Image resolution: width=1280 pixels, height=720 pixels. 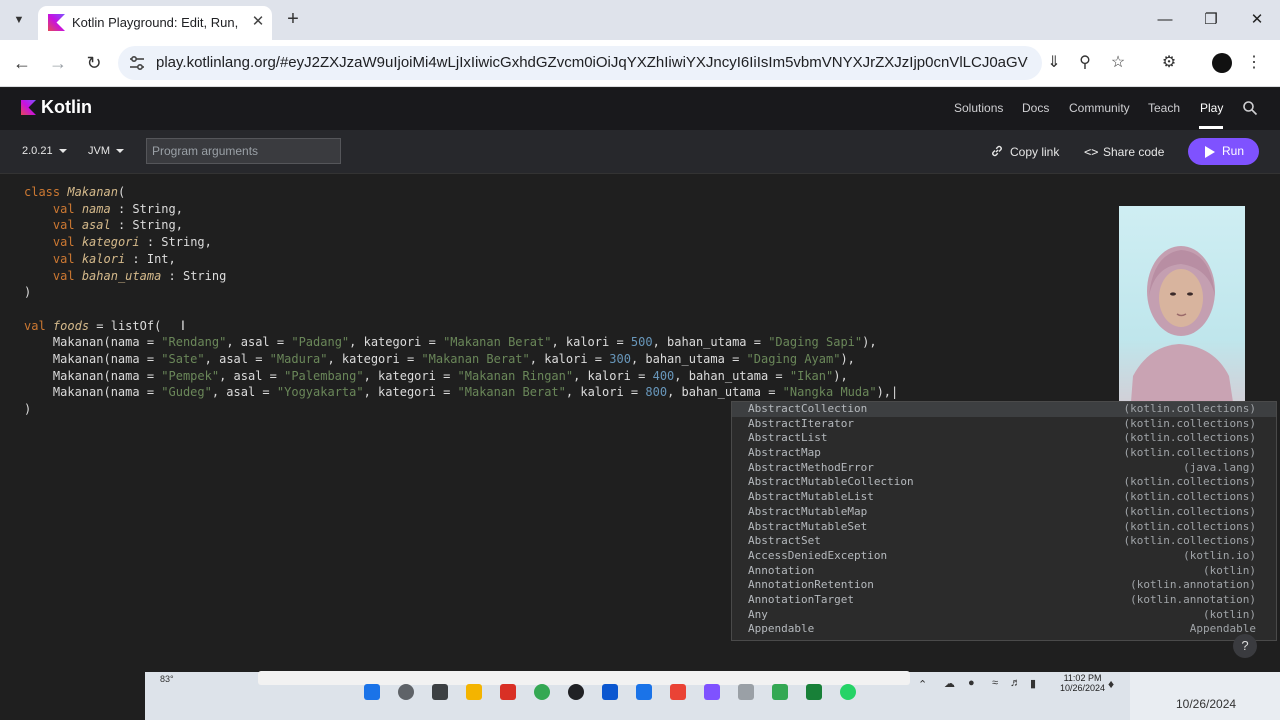 What do you see at coordinates (155, 23) in the screenshot?
I see `browser-tab-active: Kotlin Playground: Edit, Run, Sh ✕` at bounding box center [155, 23].